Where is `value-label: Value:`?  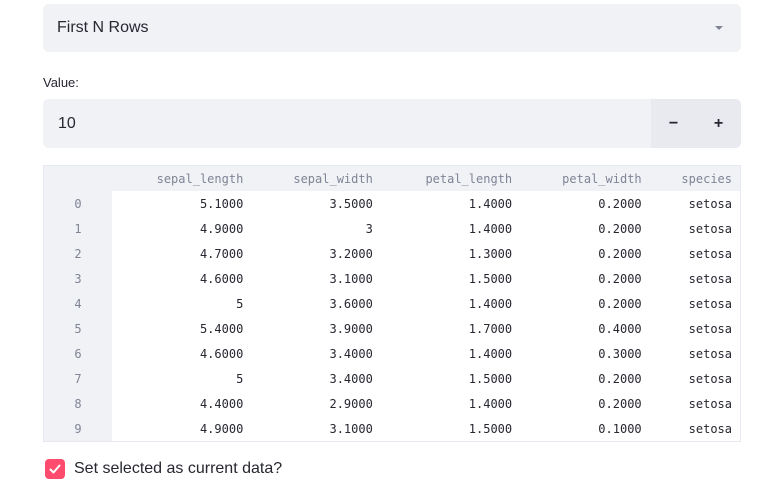 value-label: Value: is located at coordinates (61, 82).